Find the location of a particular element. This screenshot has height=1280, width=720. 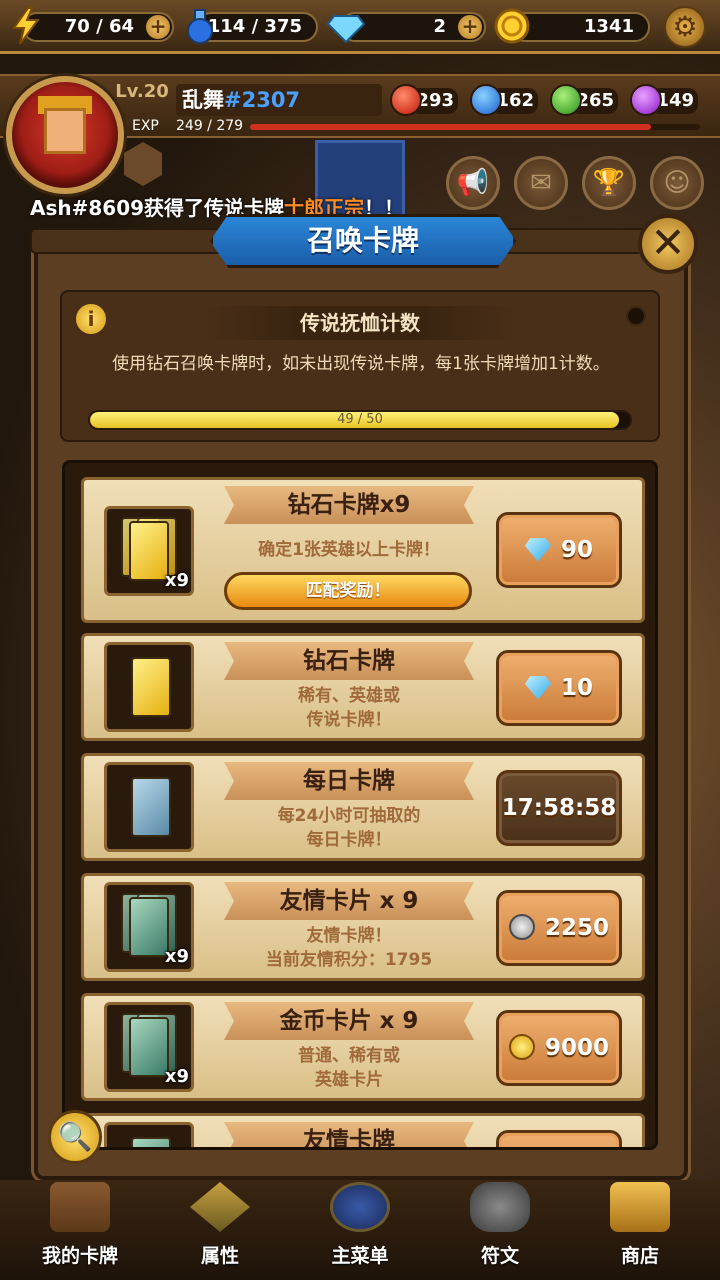

card-title: 金币卡片 x 9 is located at coordinates (349, 1021).